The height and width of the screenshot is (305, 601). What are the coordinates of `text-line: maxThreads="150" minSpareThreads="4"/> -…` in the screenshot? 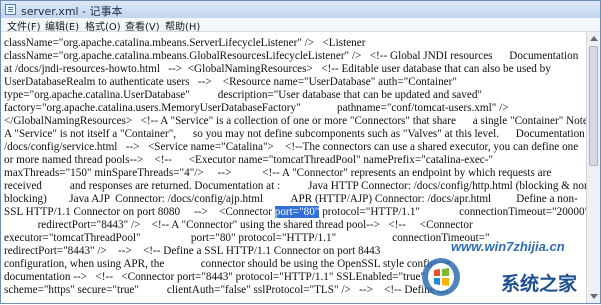 It's located at (278, 173).